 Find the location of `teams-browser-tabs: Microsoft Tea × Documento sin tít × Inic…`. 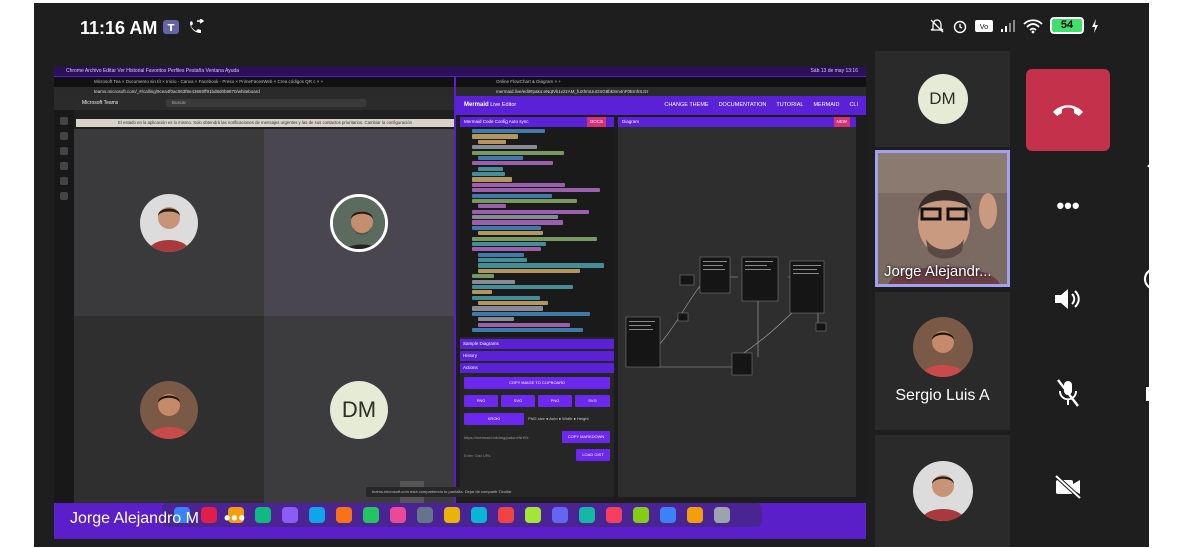

teams-browser-tabs: Microsoft Tea × Documento sin tít × Inic… is located at coordinates (254, 82).